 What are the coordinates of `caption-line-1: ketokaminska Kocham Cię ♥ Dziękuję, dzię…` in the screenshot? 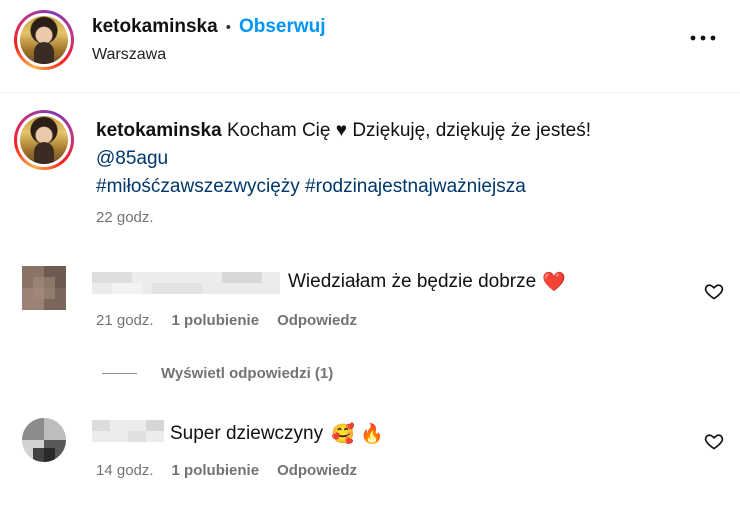 It's located at (406, 131).